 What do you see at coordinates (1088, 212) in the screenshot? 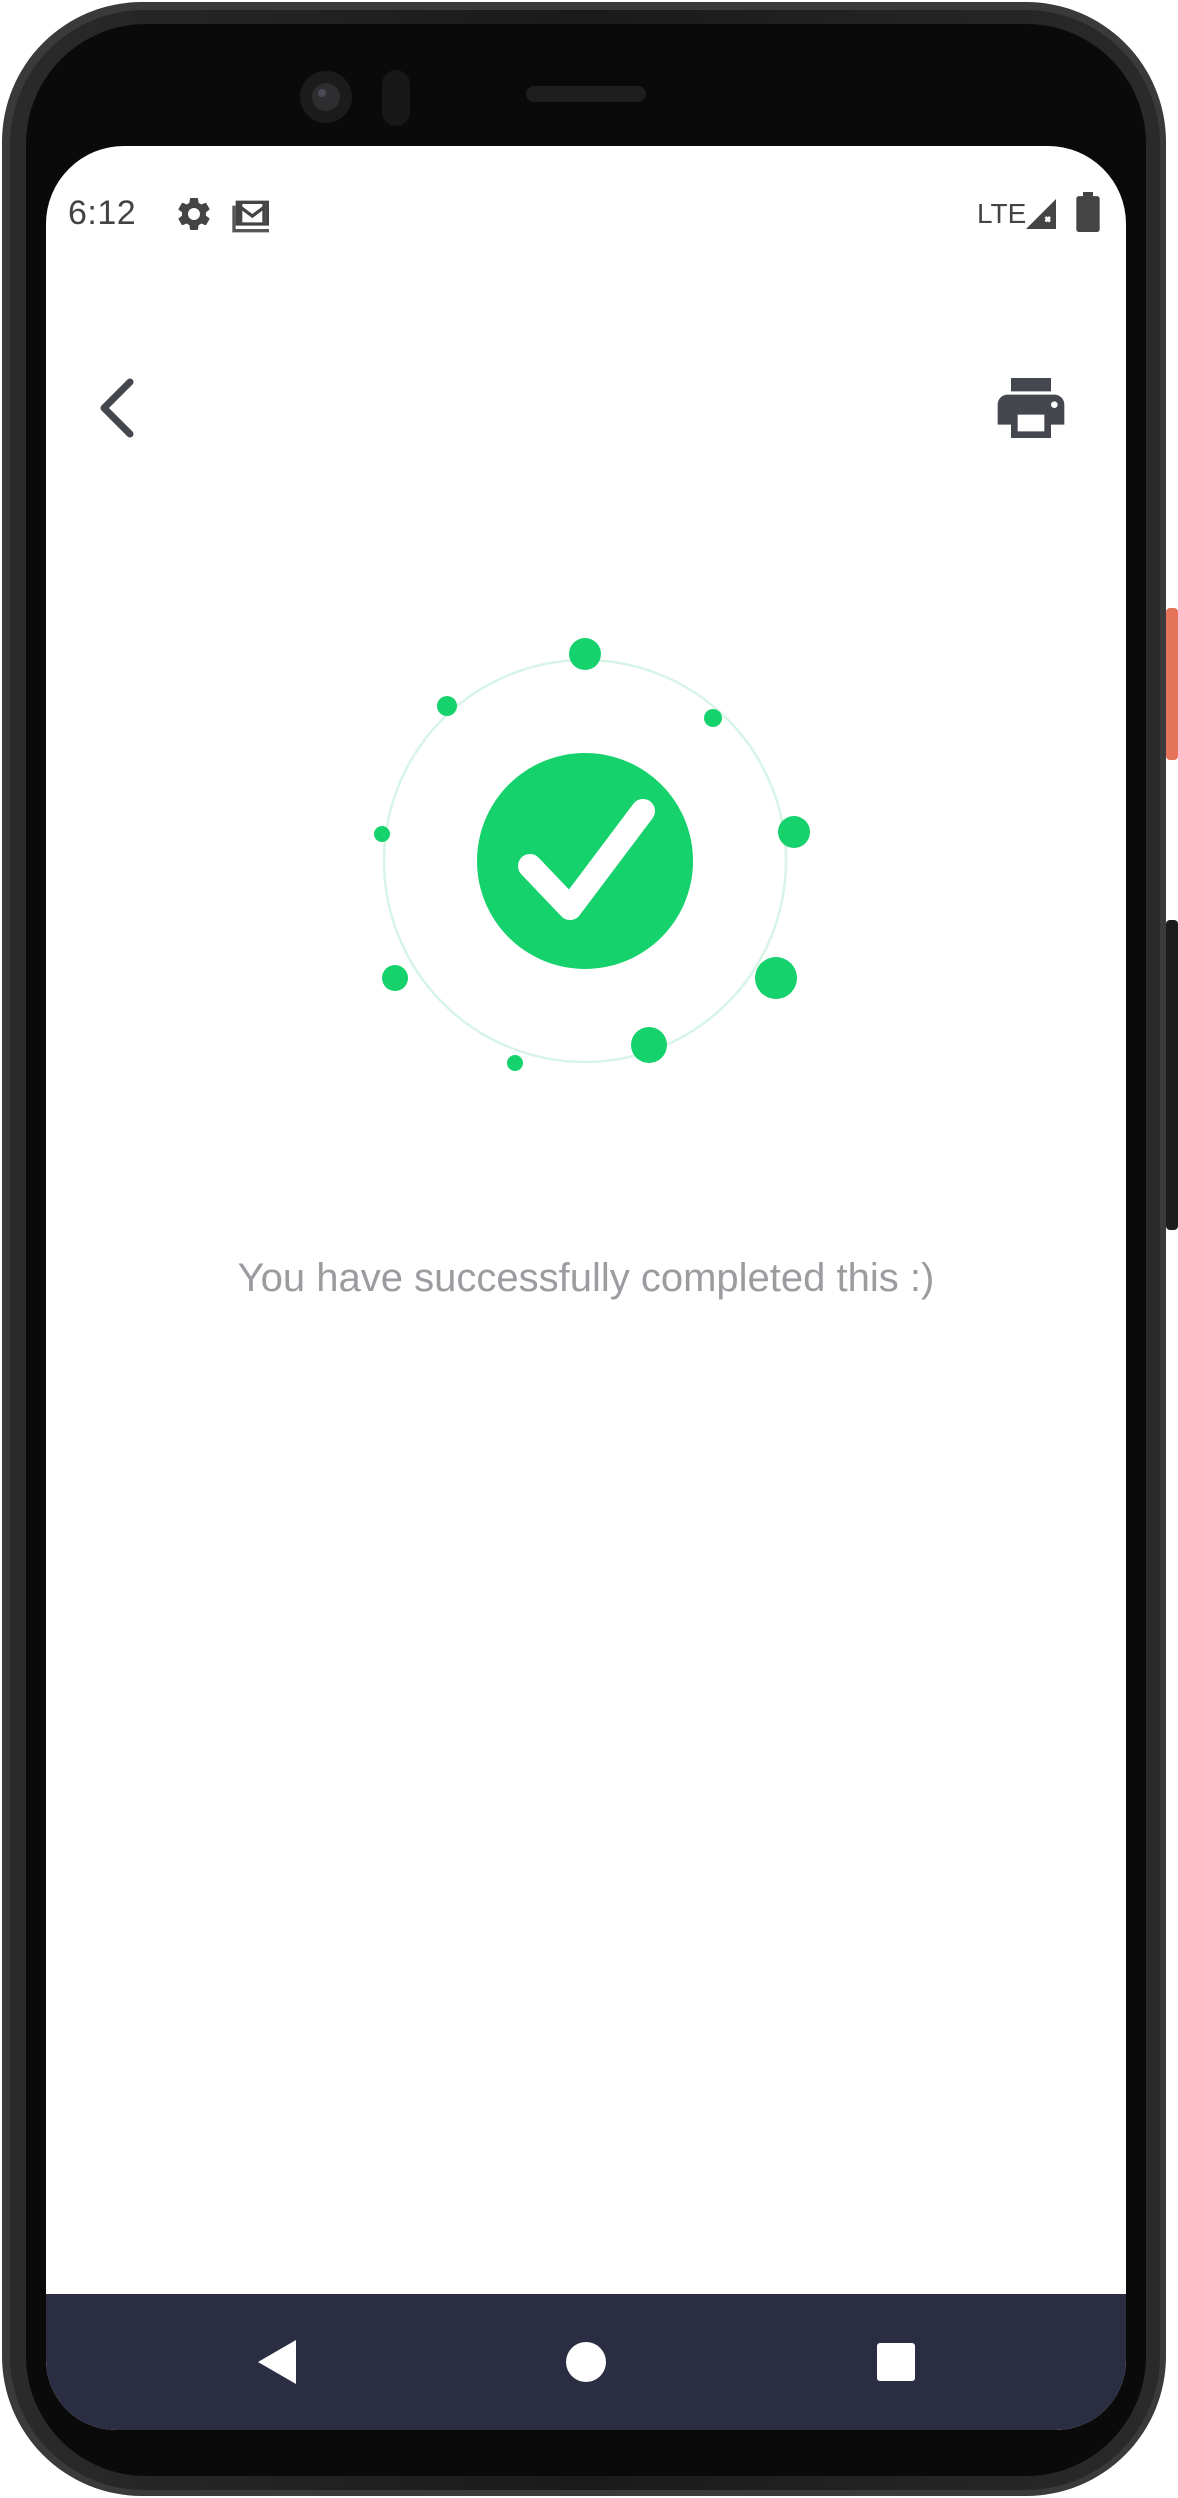
I see `battery-icon` at bounding box center [1088, 212].